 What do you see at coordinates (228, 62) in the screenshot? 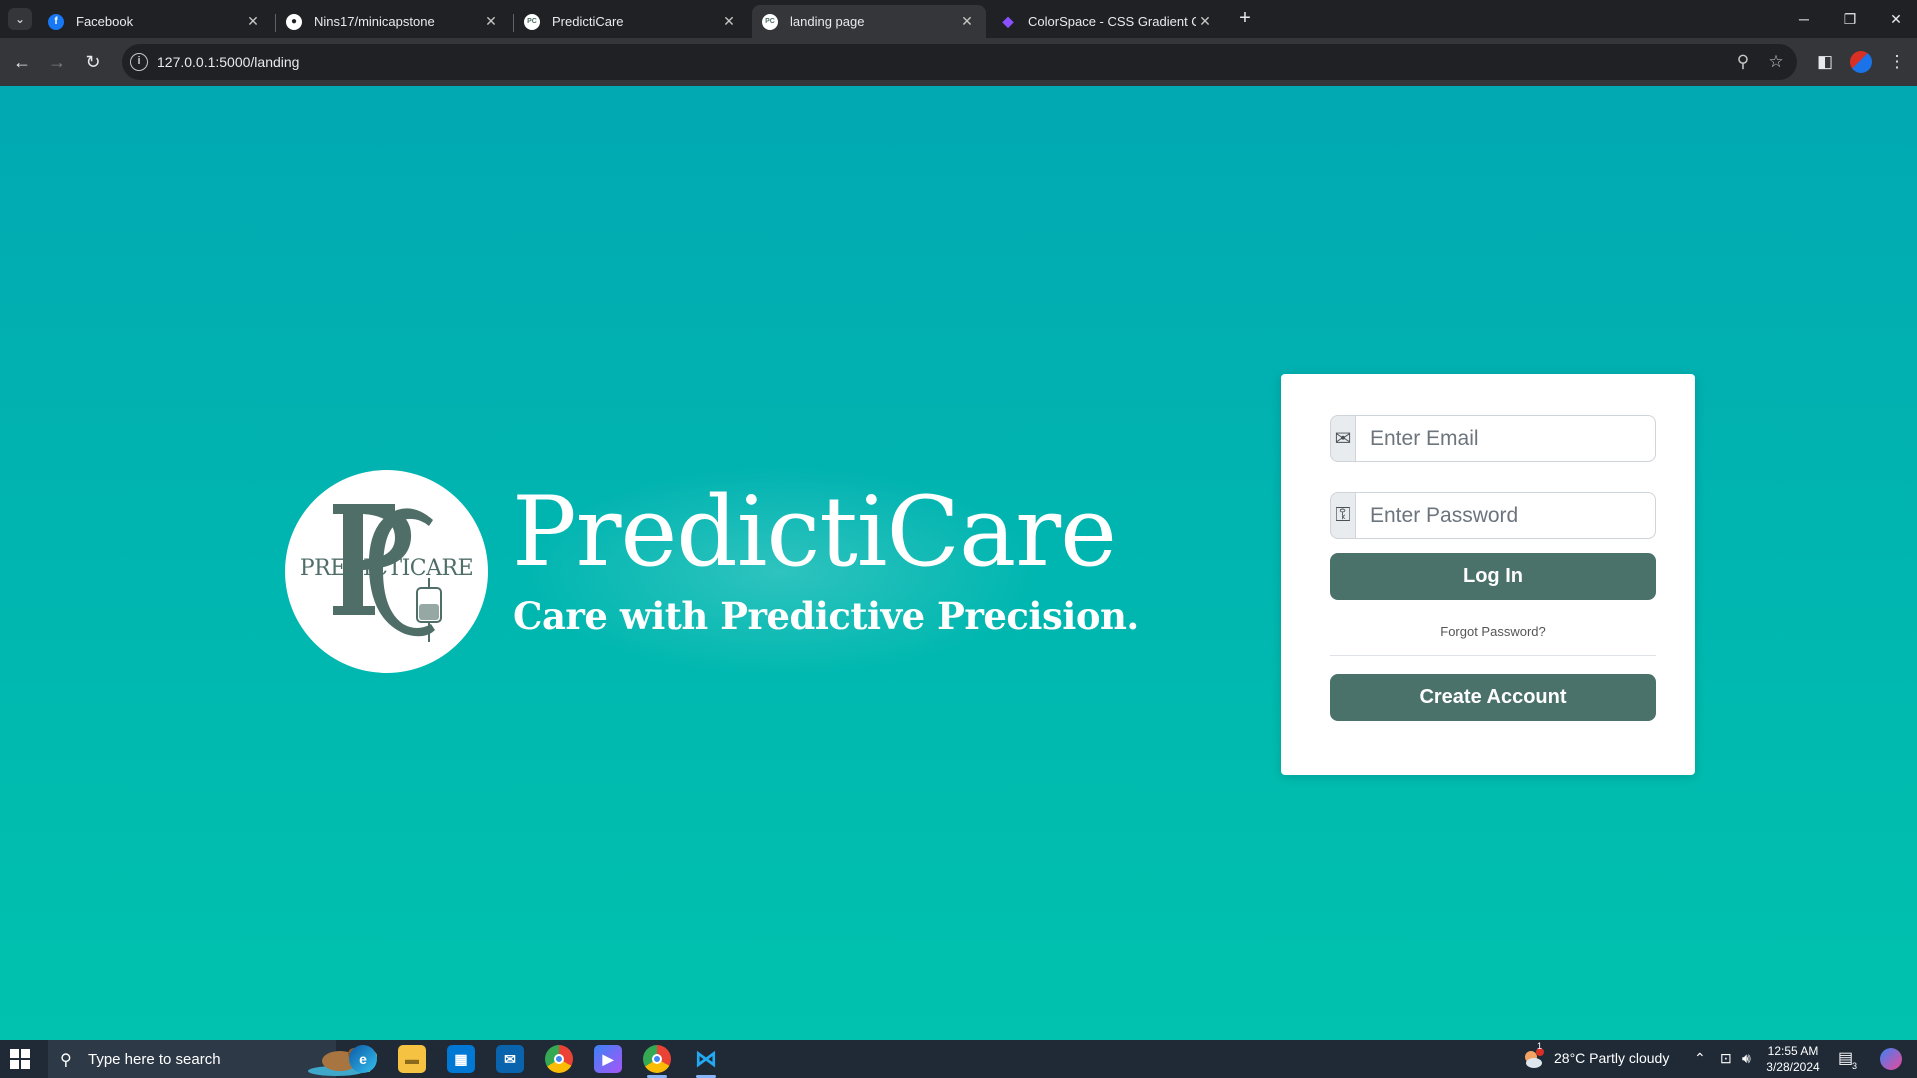
I see `url-text: 127.0.0.1:5000/landing` at bounding box center [228, 62].